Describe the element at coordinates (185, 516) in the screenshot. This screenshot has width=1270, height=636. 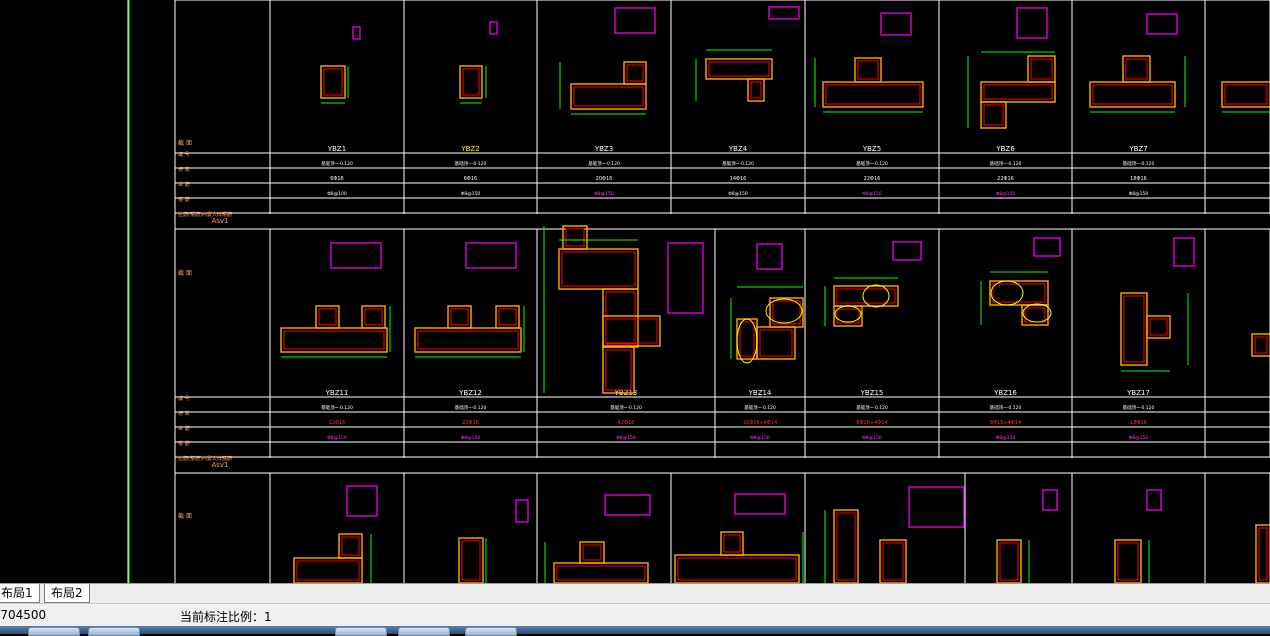
I see `row-label-section: 截 面` at that location.